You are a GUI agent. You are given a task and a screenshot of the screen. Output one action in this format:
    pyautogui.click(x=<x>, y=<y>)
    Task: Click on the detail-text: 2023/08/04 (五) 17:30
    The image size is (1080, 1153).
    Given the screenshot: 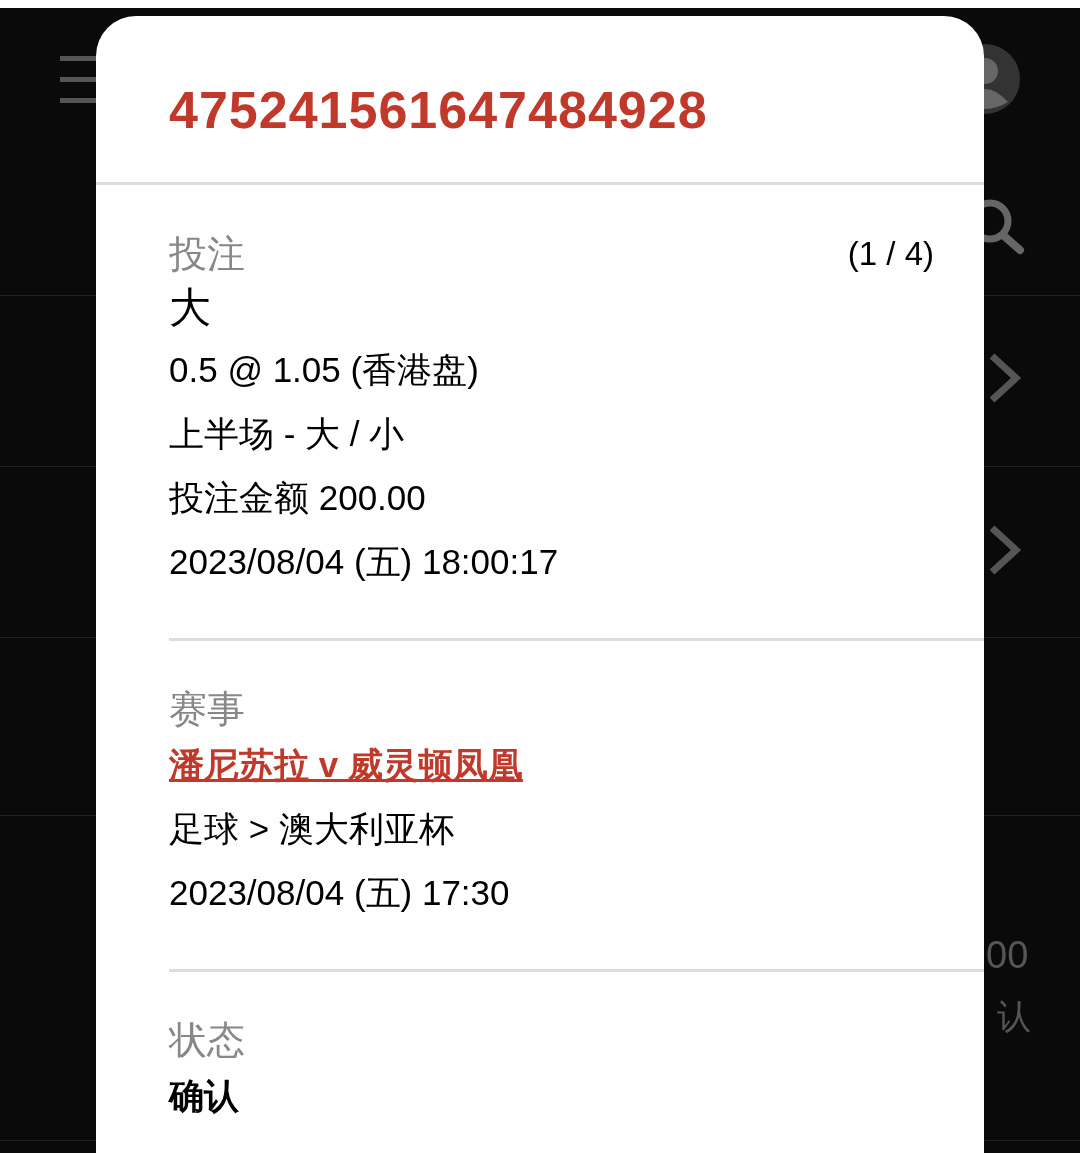 What is the action you would take?
    pyautogui.click(x=339, y=892)
    